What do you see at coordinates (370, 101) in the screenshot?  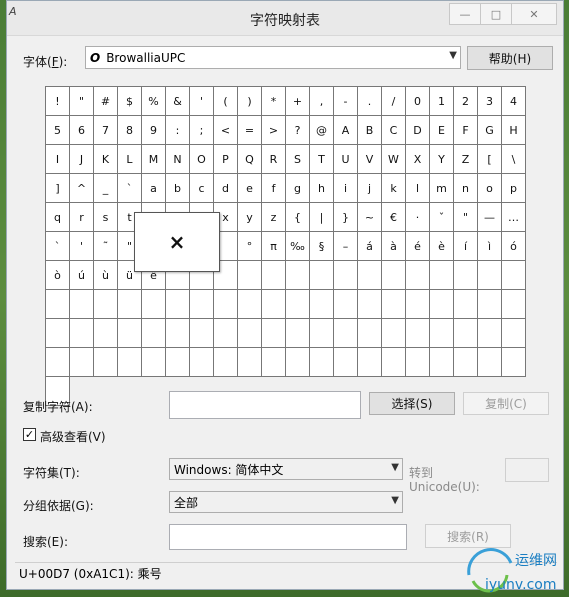 I see `character-cell: .` at bounding box center [370, 101].